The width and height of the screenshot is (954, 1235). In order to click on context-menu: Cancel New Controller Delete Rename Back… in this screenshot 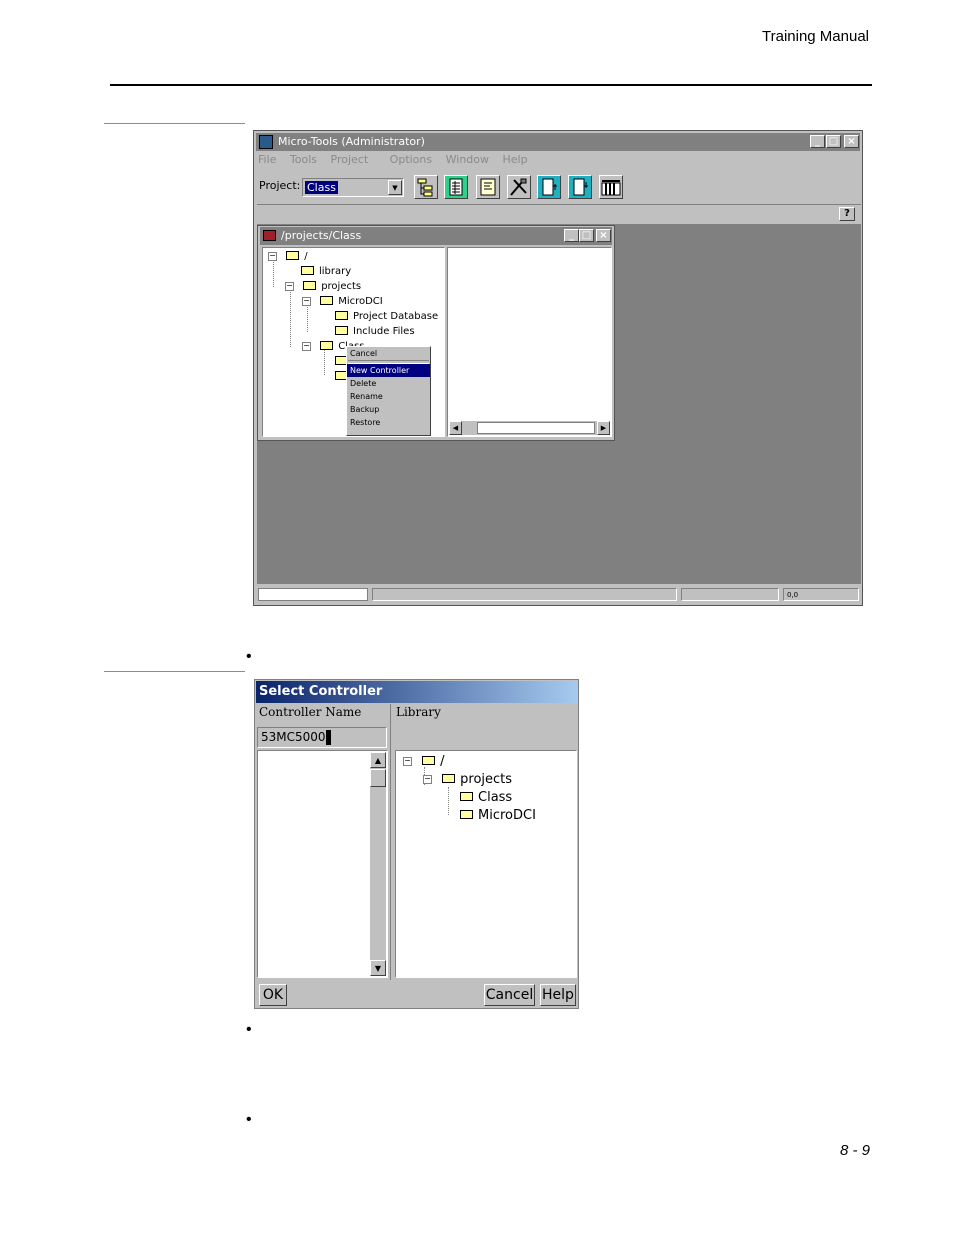, I will do `click(388, 391)`.